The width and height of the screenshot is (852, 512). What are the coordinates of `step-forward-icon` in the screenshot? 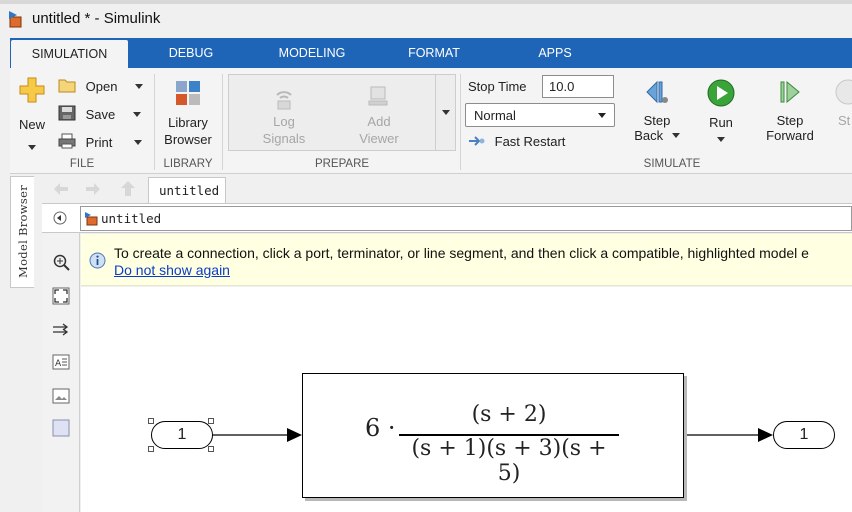 It's located at (790, 92).